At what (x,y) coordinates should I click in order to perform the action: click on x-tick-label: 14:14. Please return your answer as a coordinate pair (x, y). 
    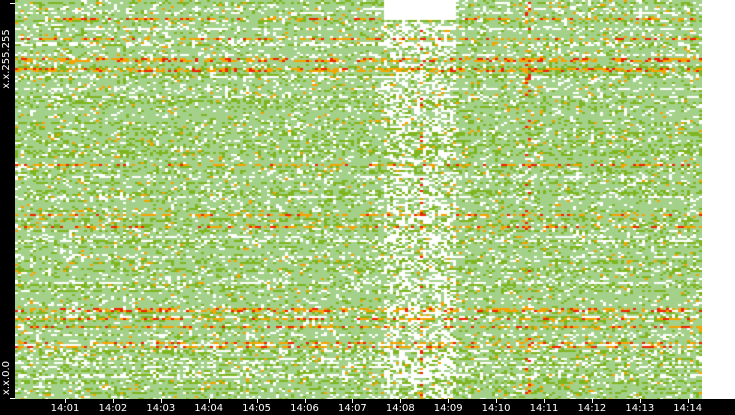
    Looking at the image, I should click on (688, 408).